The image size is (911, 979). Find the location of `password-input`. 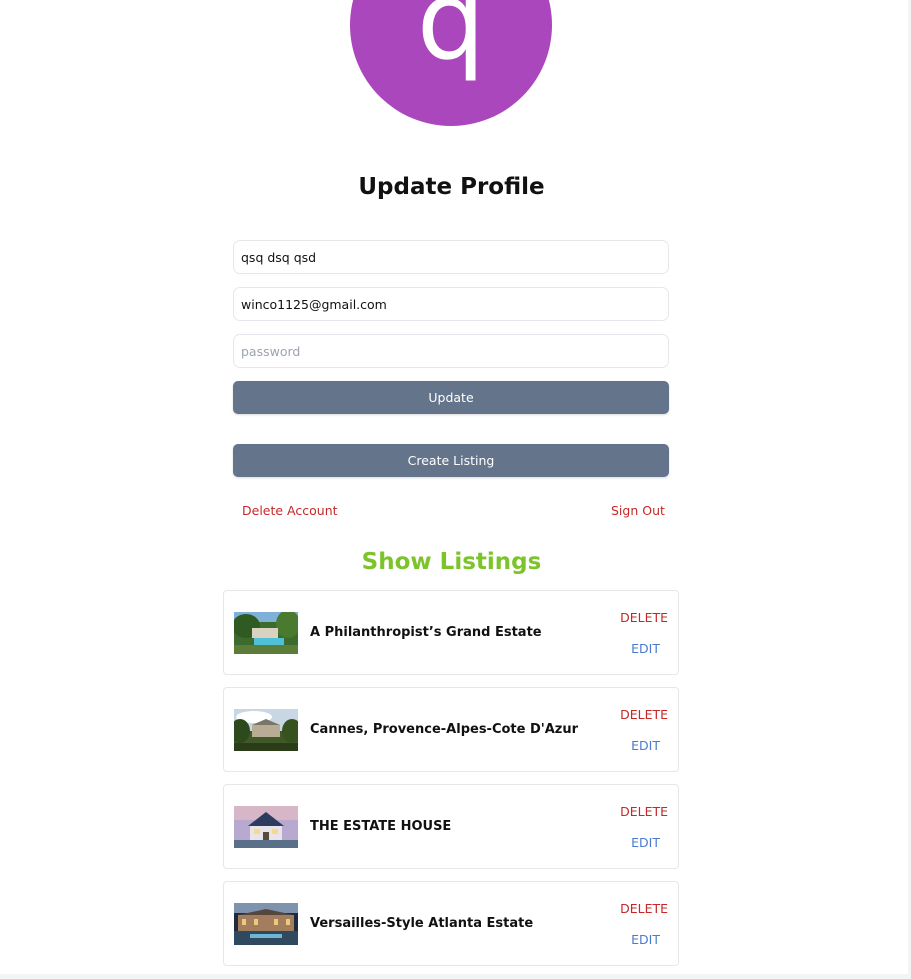

password-input is located at coordinates (451, 351).